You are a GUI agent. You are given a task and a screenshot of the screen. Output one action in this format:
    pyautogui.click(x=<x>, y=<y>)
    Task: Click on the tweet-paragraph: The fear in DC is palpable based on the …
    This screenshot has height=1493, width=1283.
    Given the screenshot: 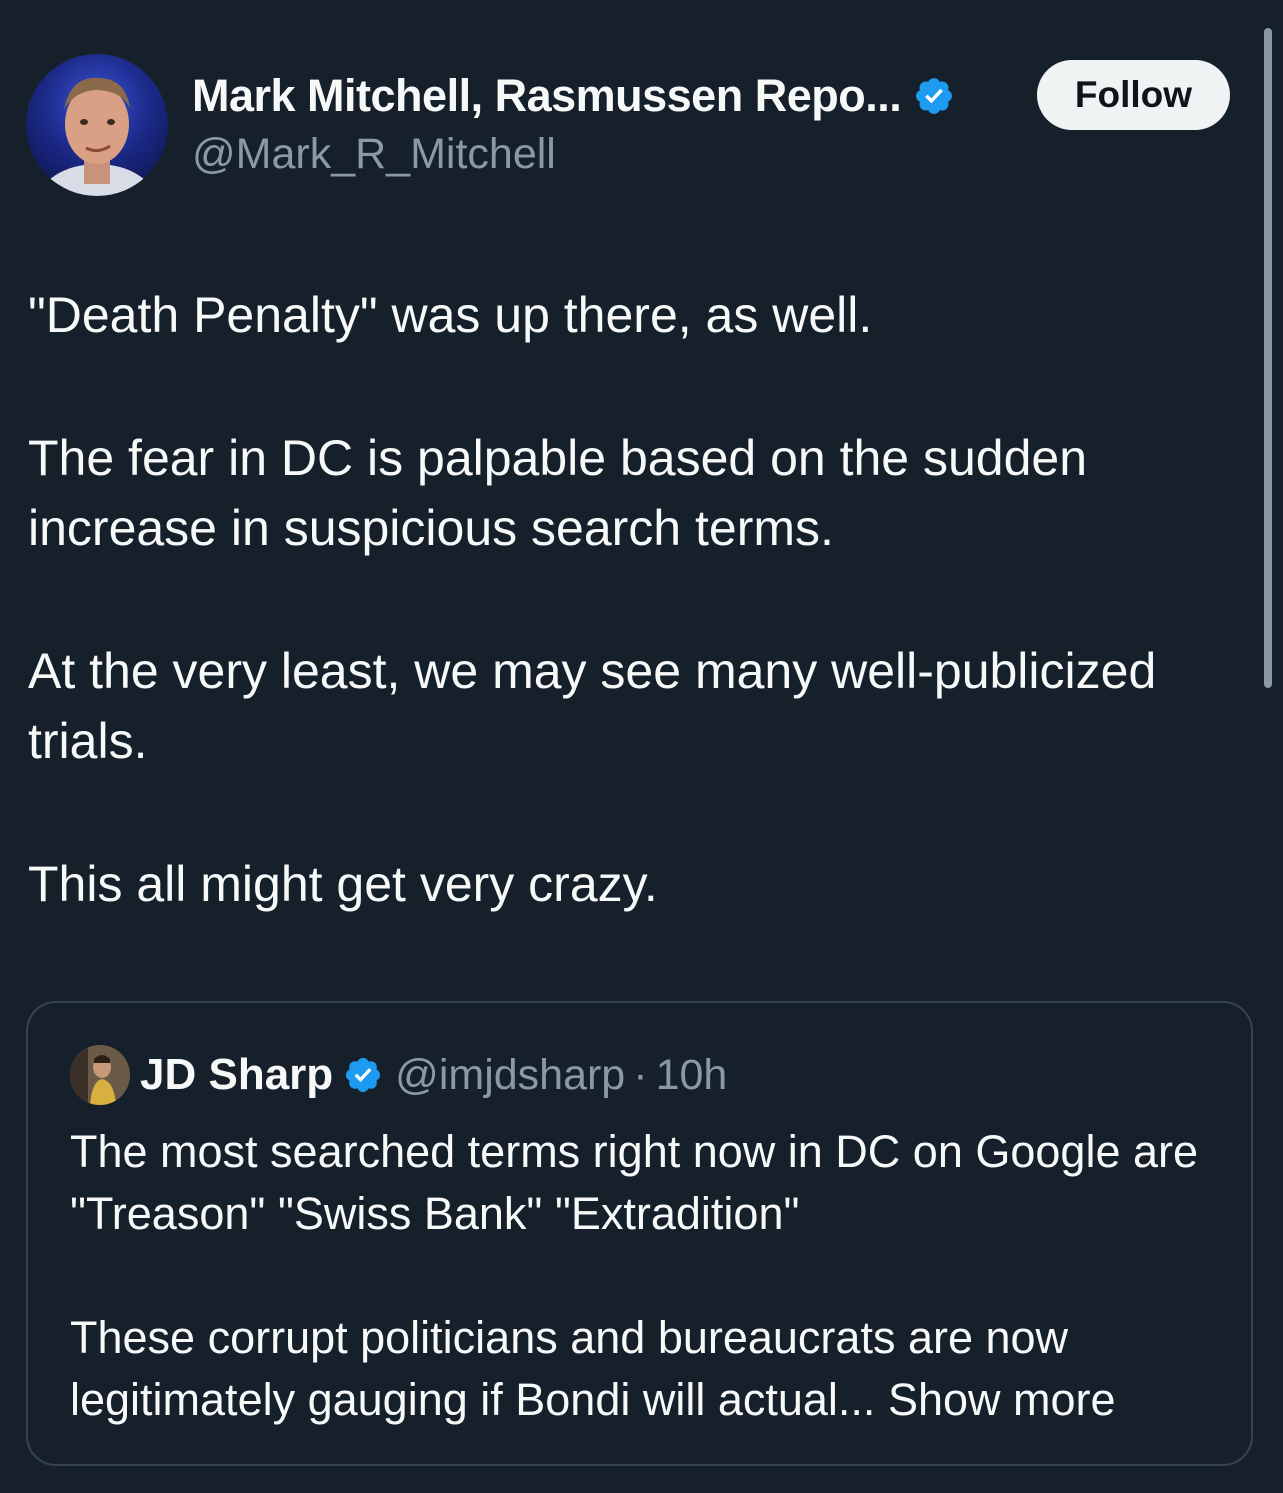 What is the action you would take?
    pyautogui.click(x=558, y=493)
    